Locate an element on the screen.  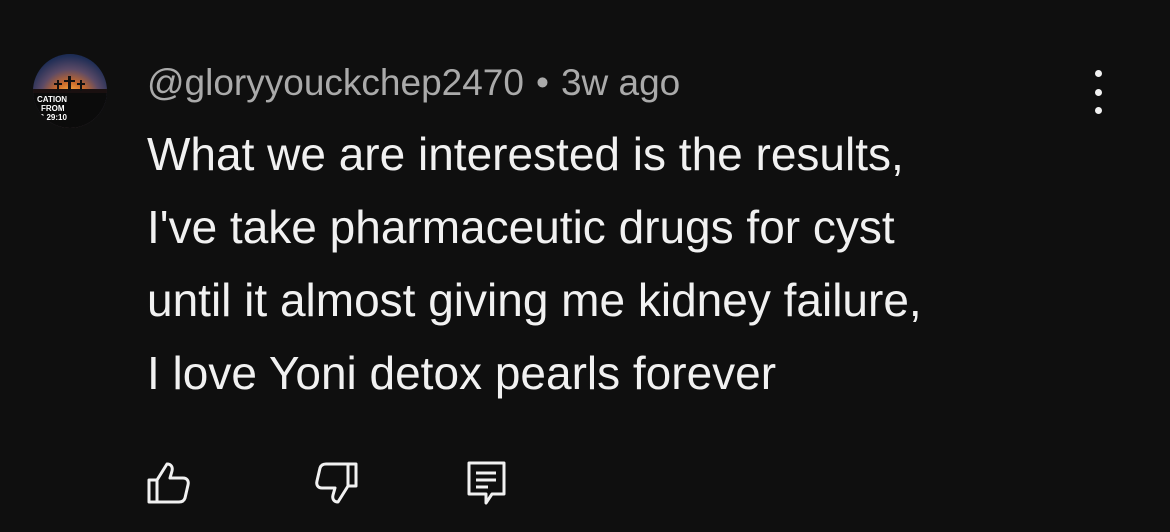
comment-timestamp: 3w ago is located at coordinates (620, 83).